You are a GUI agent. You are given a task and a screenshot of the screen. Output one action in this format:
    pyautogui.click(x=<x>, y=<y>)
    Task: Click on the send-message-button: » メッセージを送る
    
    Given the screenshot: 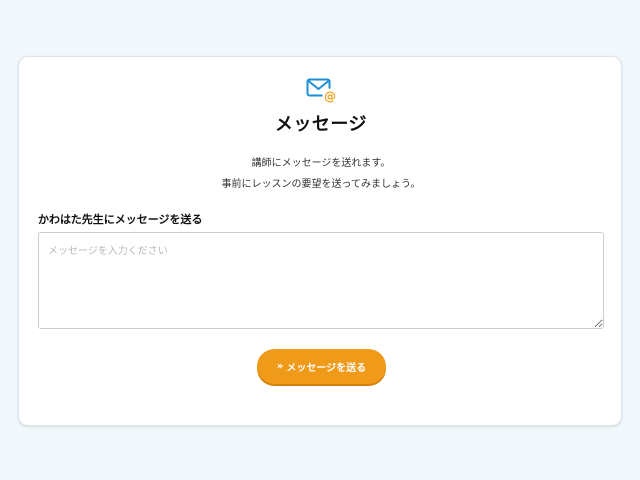 What is the action you would take?
    pyautogui.click(x=321, y=366)
    